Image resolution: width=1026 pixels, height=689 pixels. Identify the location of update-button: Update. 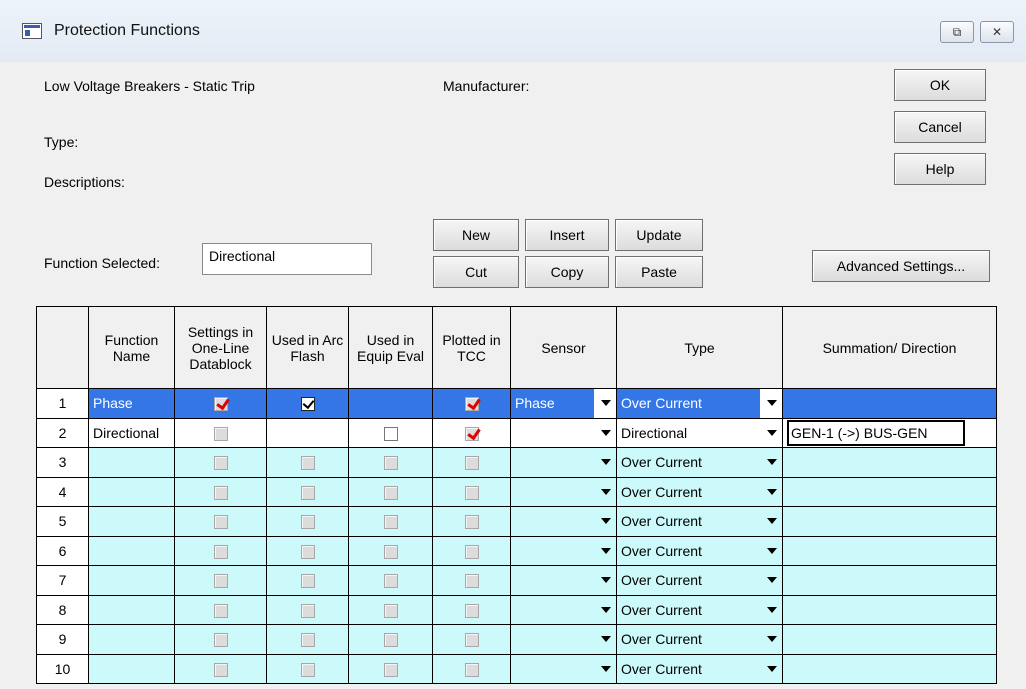
(659, 235).